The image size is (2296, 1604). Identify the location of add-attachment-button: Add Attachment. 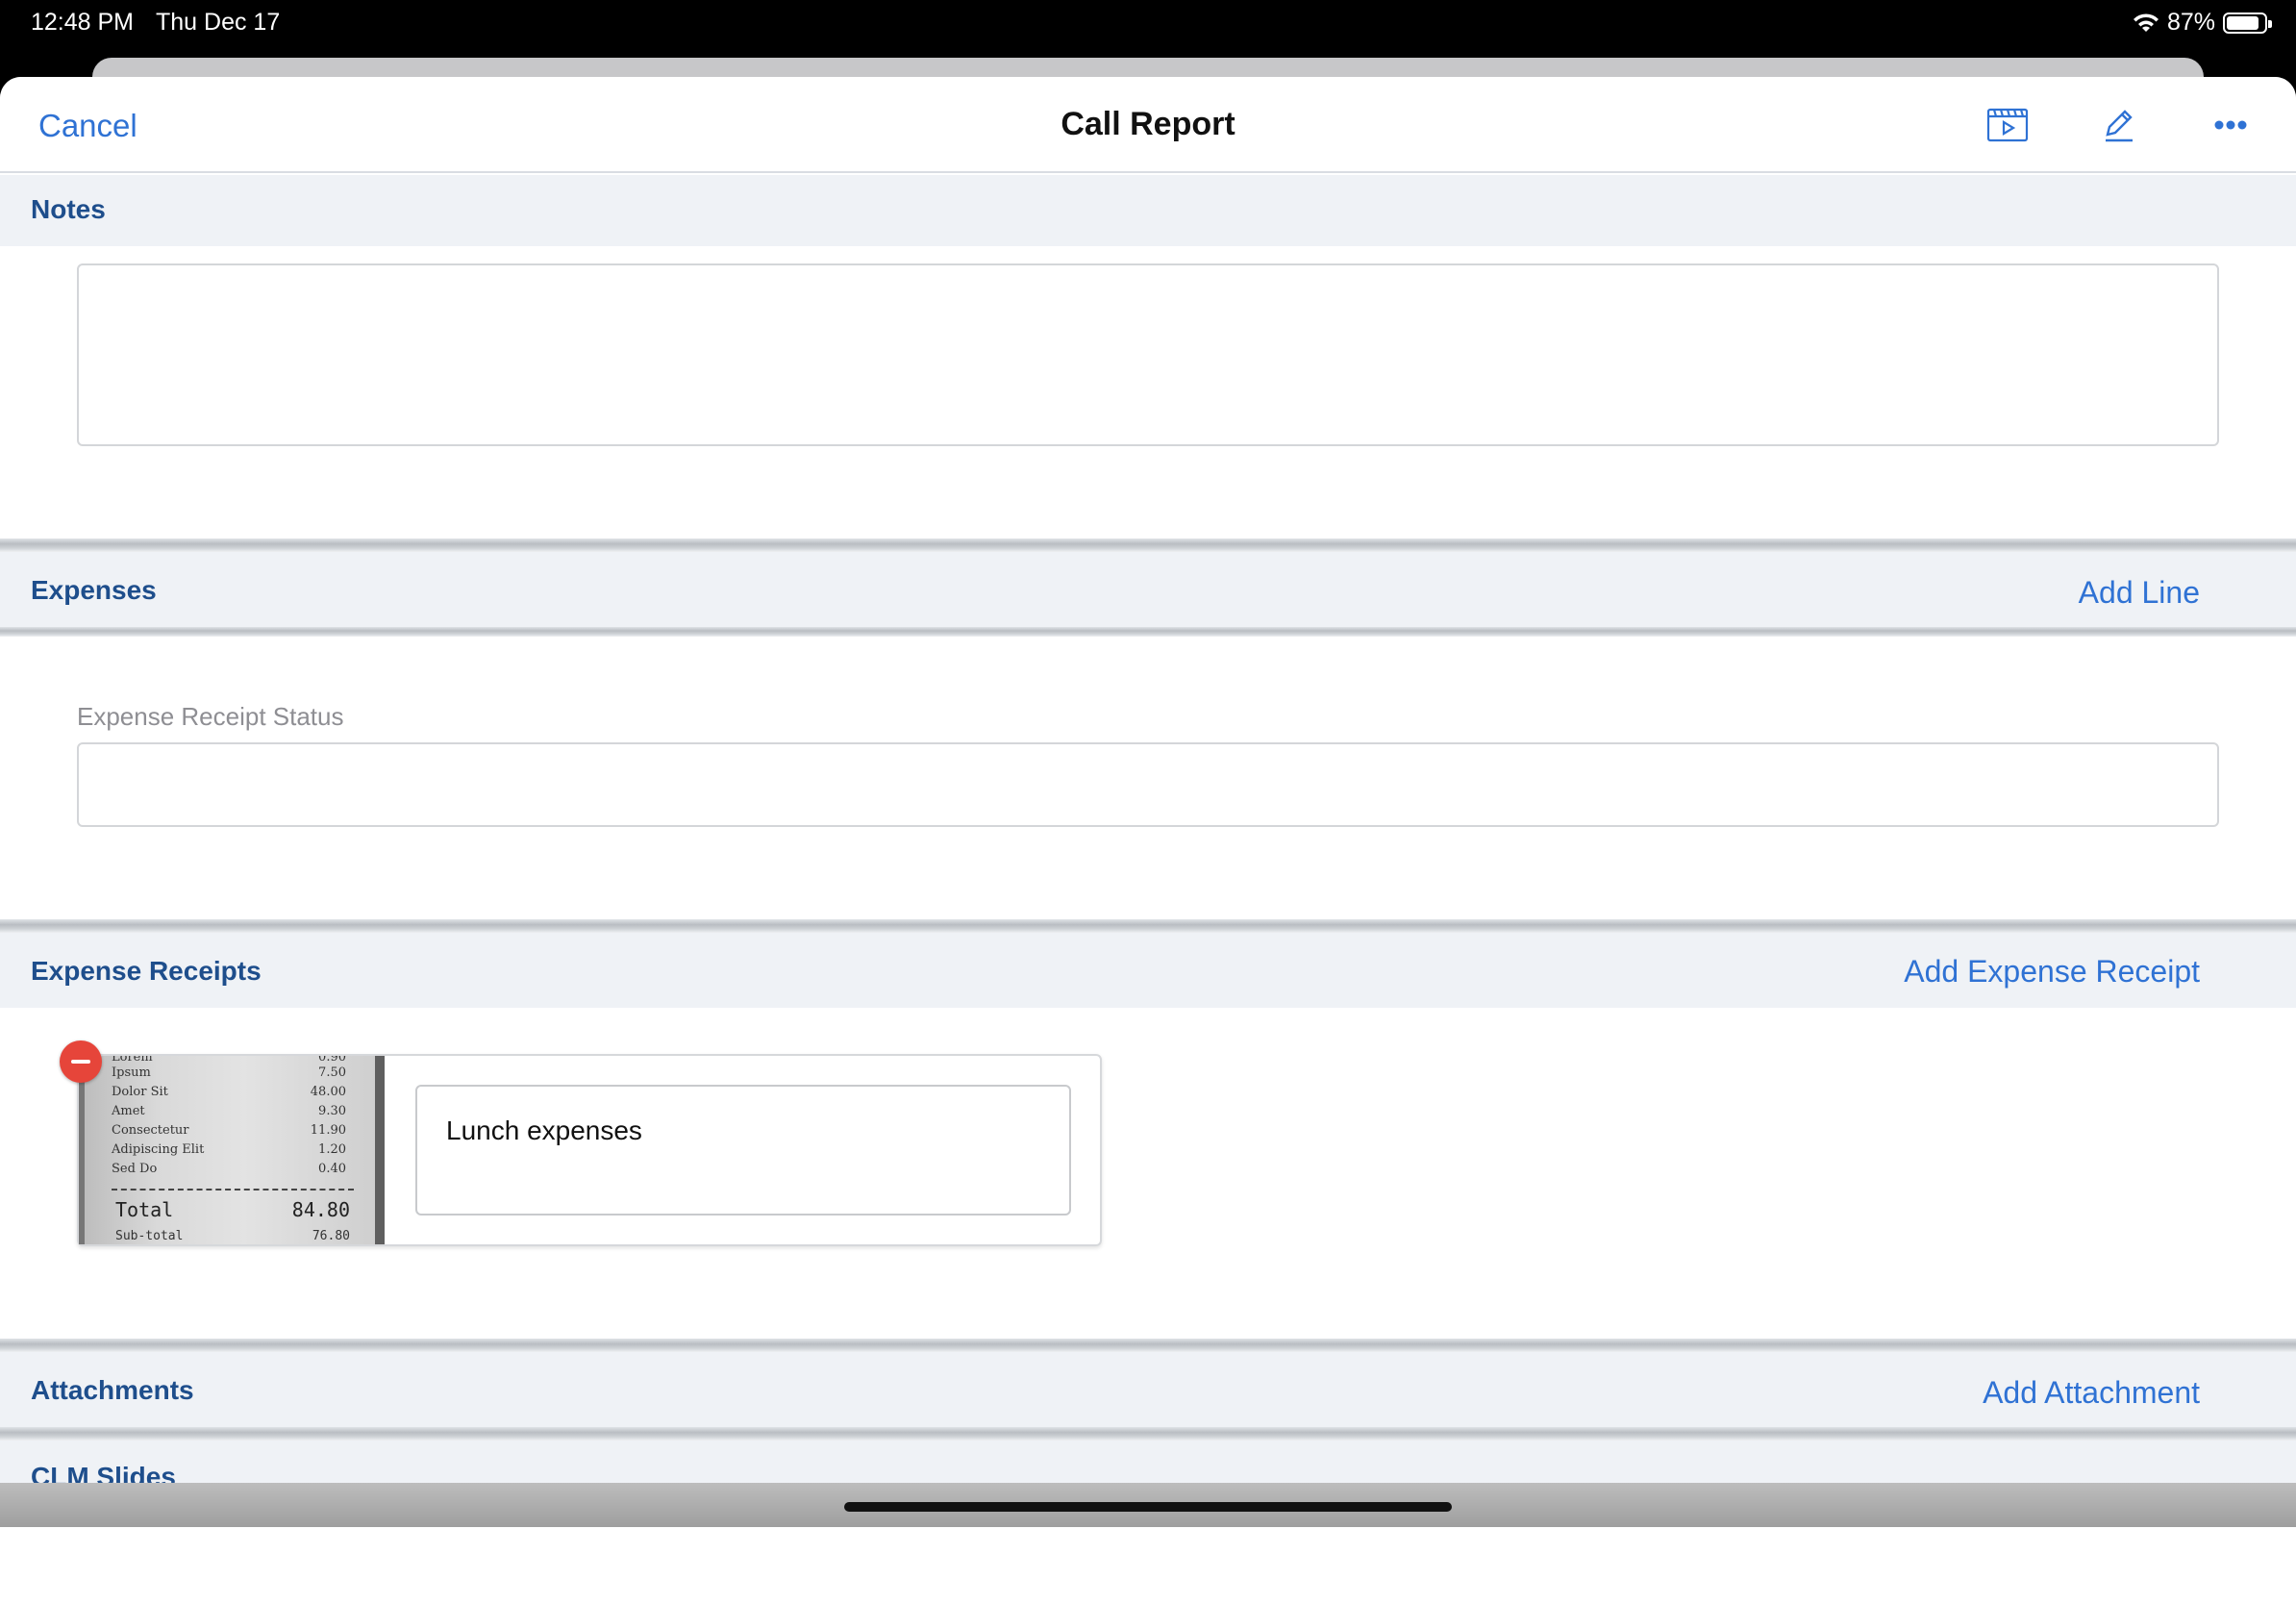
(2091, 1393).